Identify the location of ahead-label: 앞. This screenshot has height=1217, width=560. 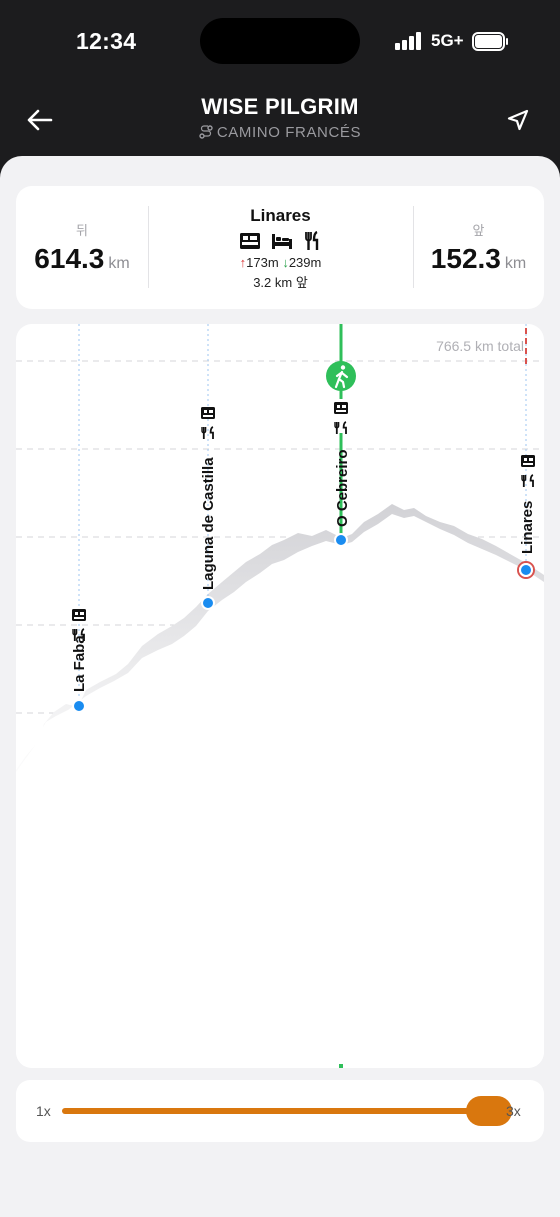
(478, 230).